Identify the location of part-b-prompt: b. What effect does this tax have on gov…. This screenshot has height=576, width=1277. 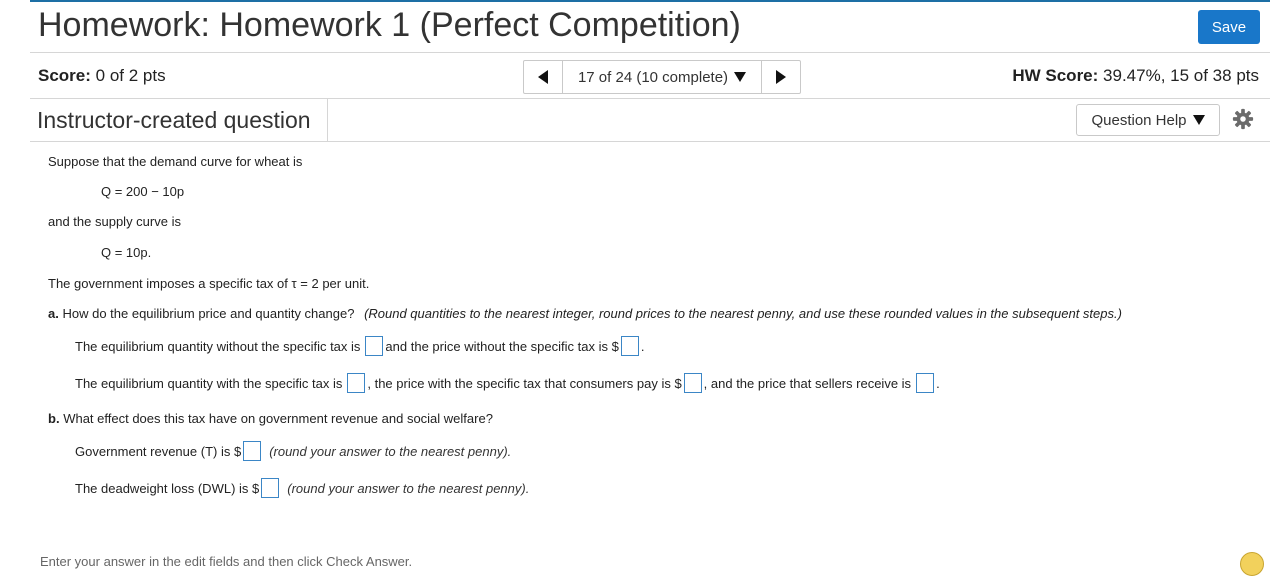
(270, 418).